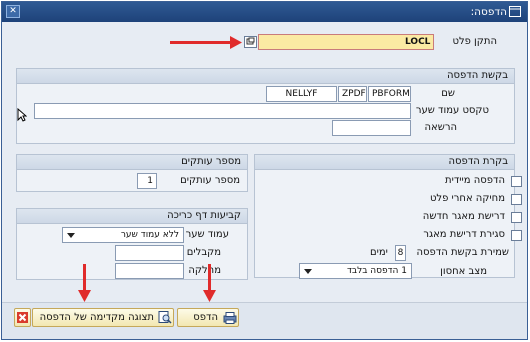  I want to click on dialog-title: הדפסה:, so click(488, 12).